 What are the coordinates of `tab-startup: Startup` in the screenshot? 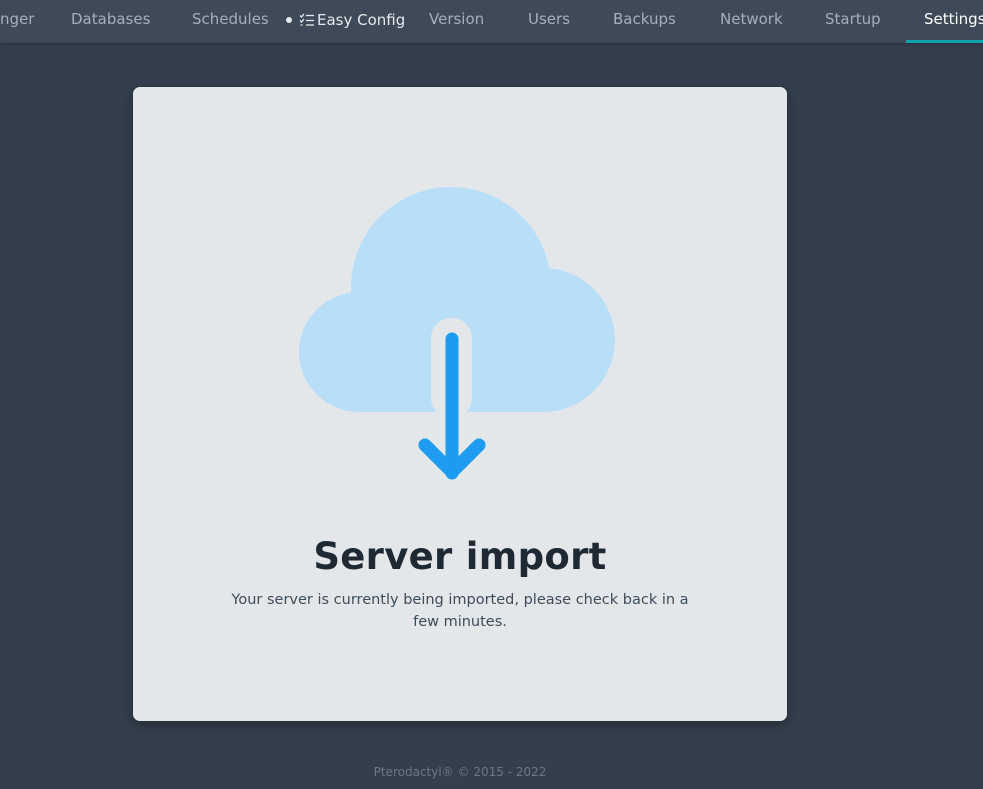 It's located at (853, 20).